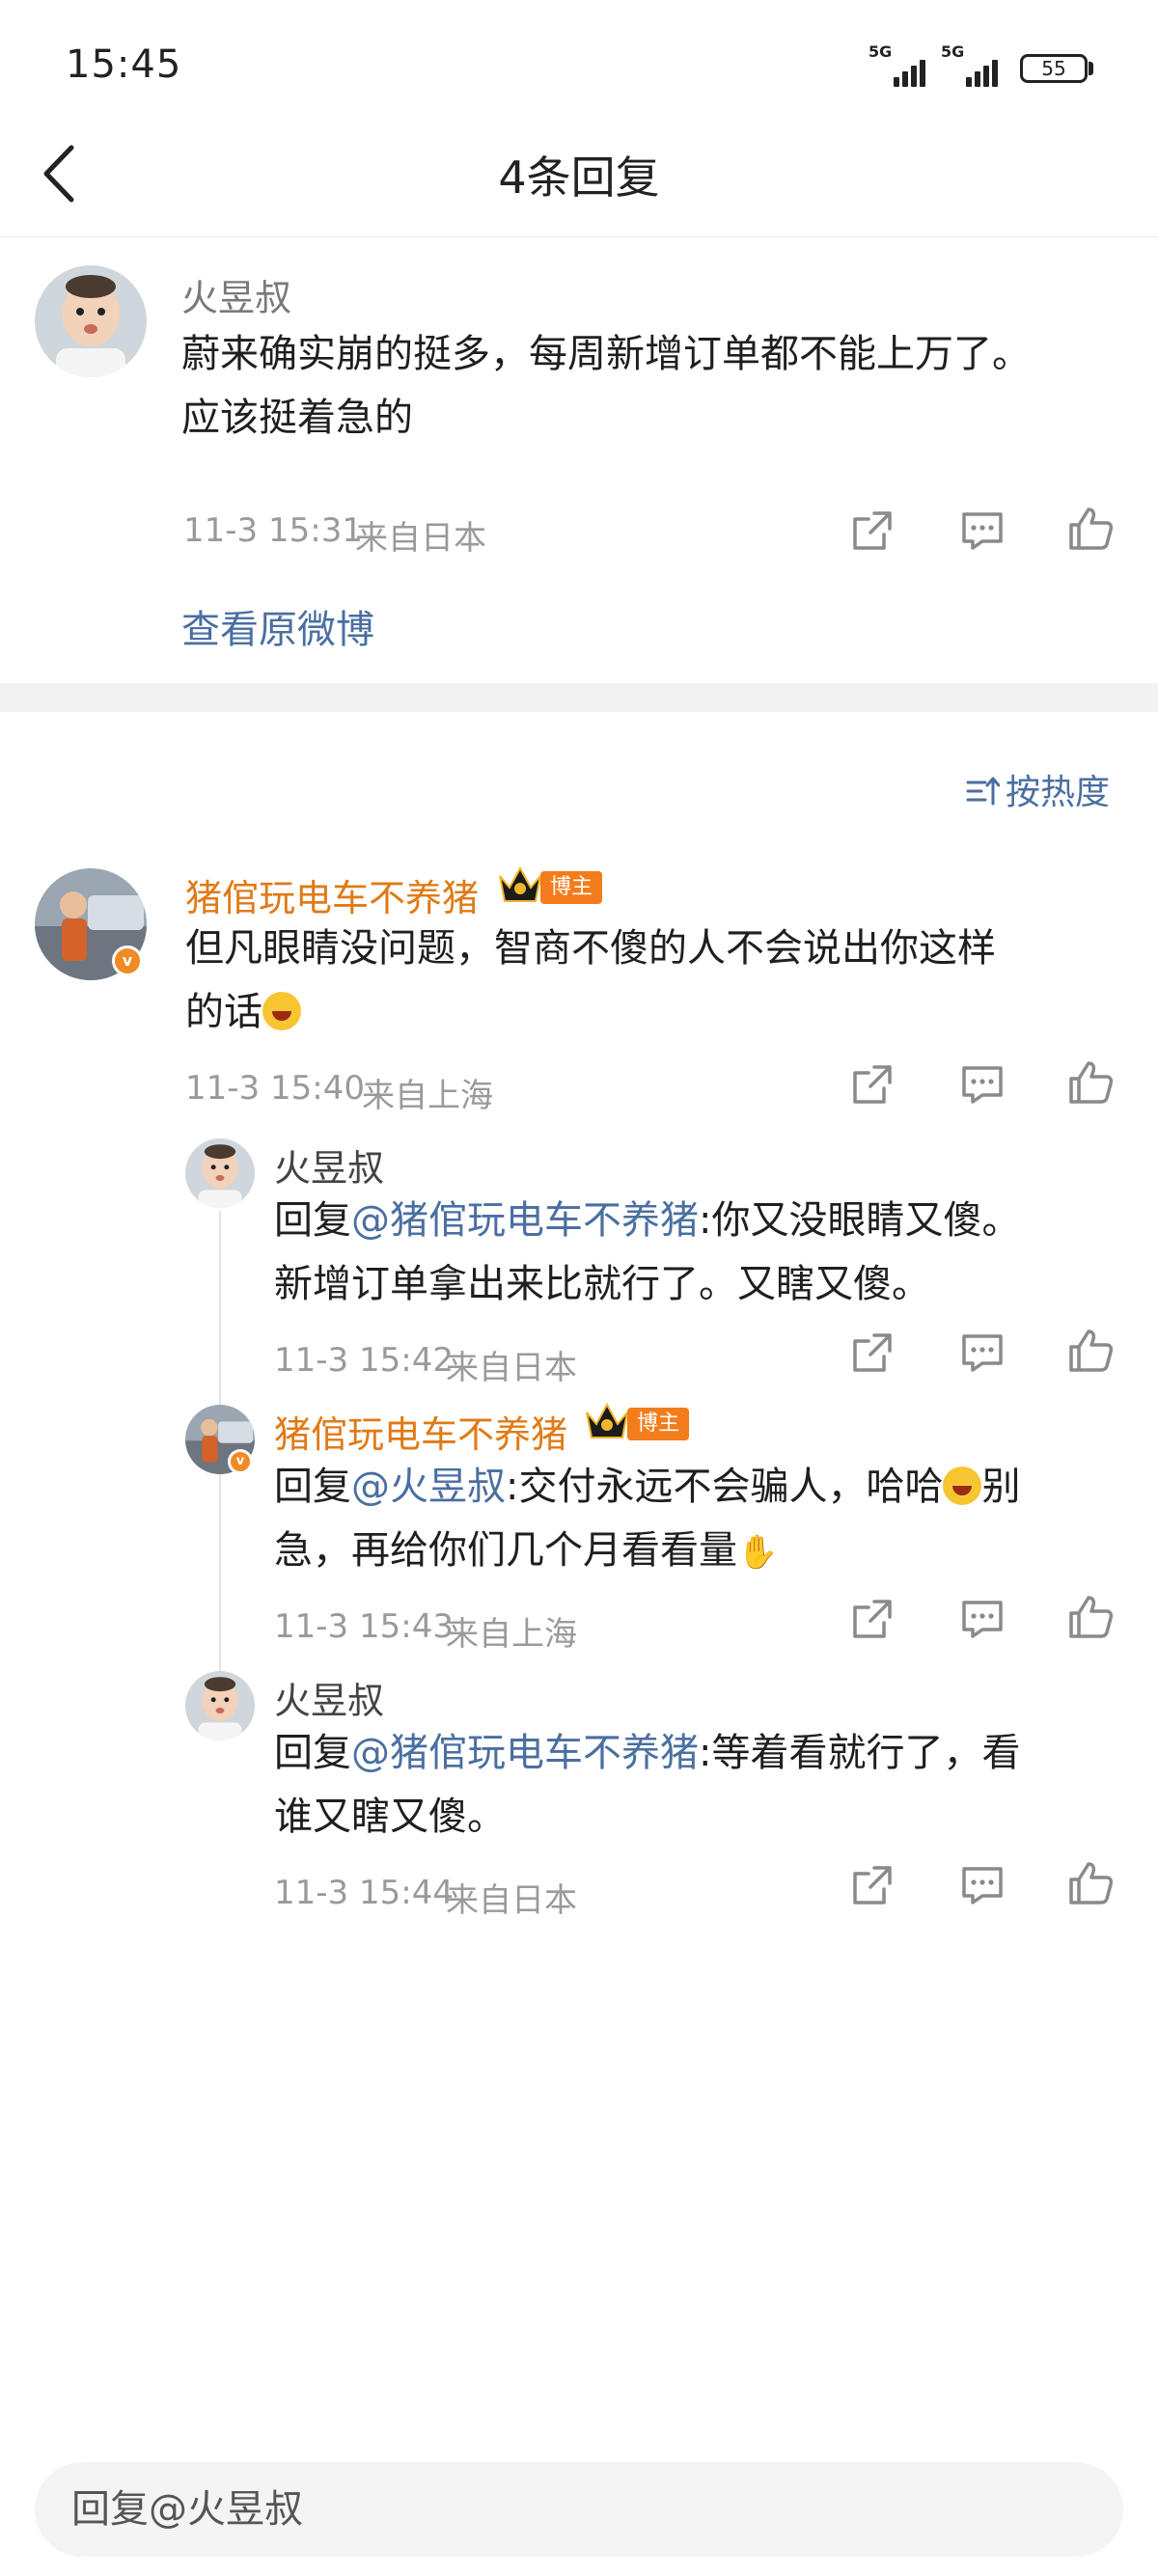 The height and width of the screenshot is (2576, 1158). What do you see at coordinates (579, 236) in the screenshot?
I see `header-divider` at bounding box center [579, 236].